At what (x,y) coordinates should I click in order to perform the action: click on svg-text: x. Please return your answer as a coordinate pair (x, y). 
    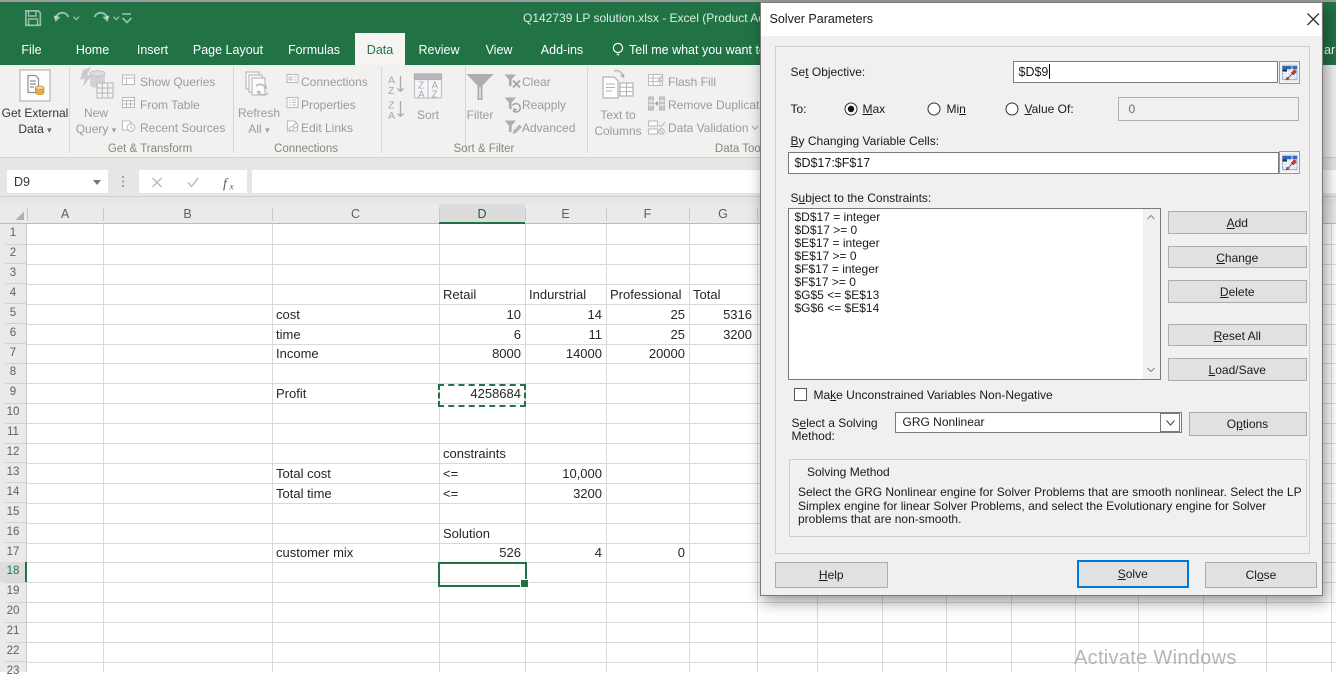
    Looking at the image, I should click on (232, 187).